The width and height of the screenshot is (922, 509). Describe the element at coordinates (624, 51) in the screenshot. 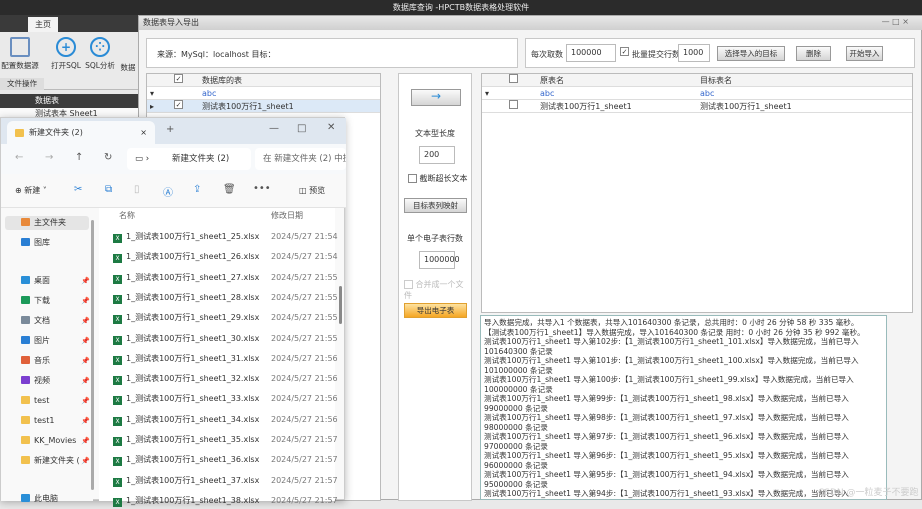

I see `batch-checkbox: ✓` at that location.